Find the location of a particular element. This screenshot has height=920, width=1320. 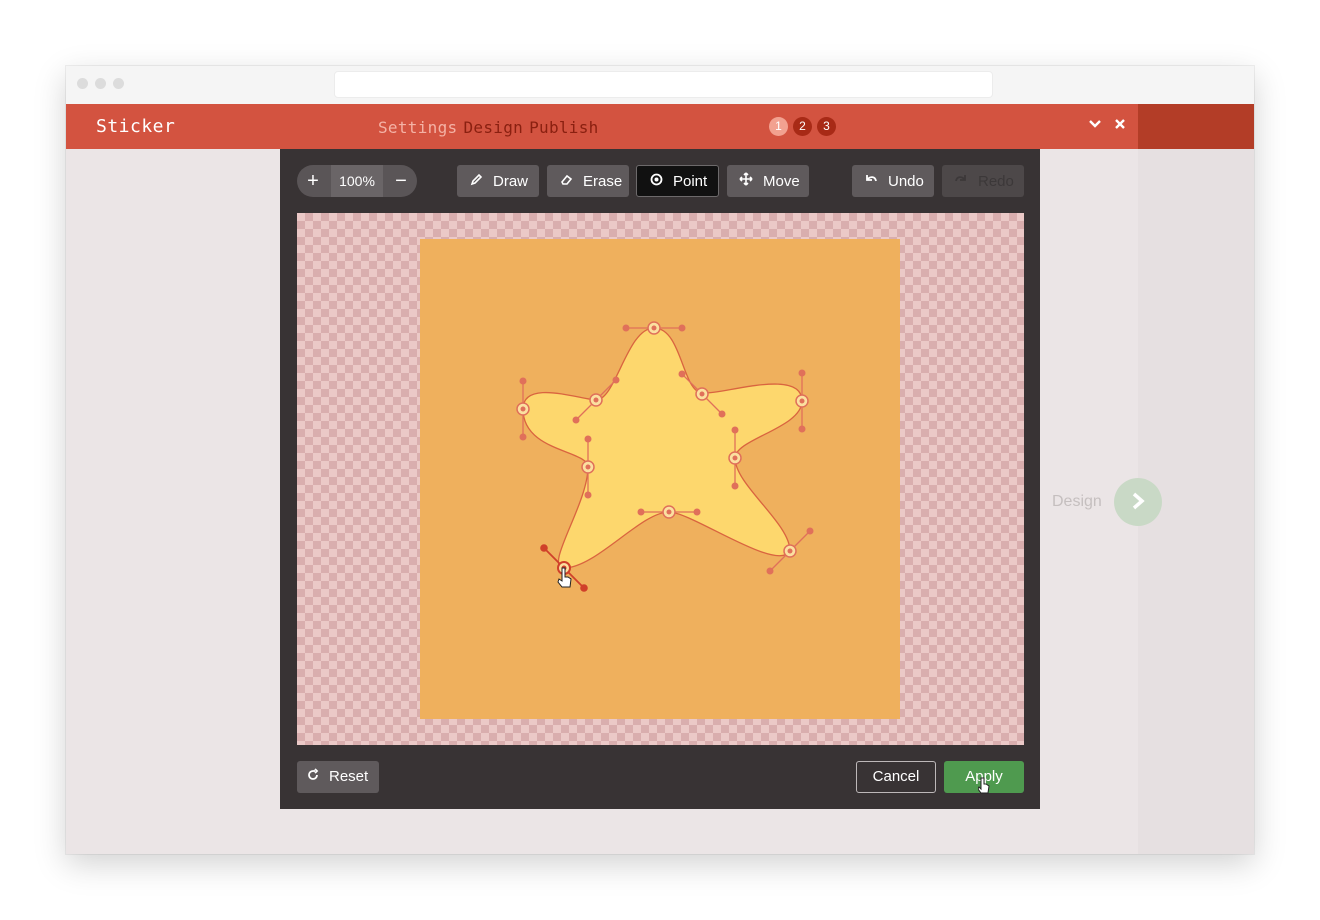

eraser-icon is located at coordinates (566, 181).